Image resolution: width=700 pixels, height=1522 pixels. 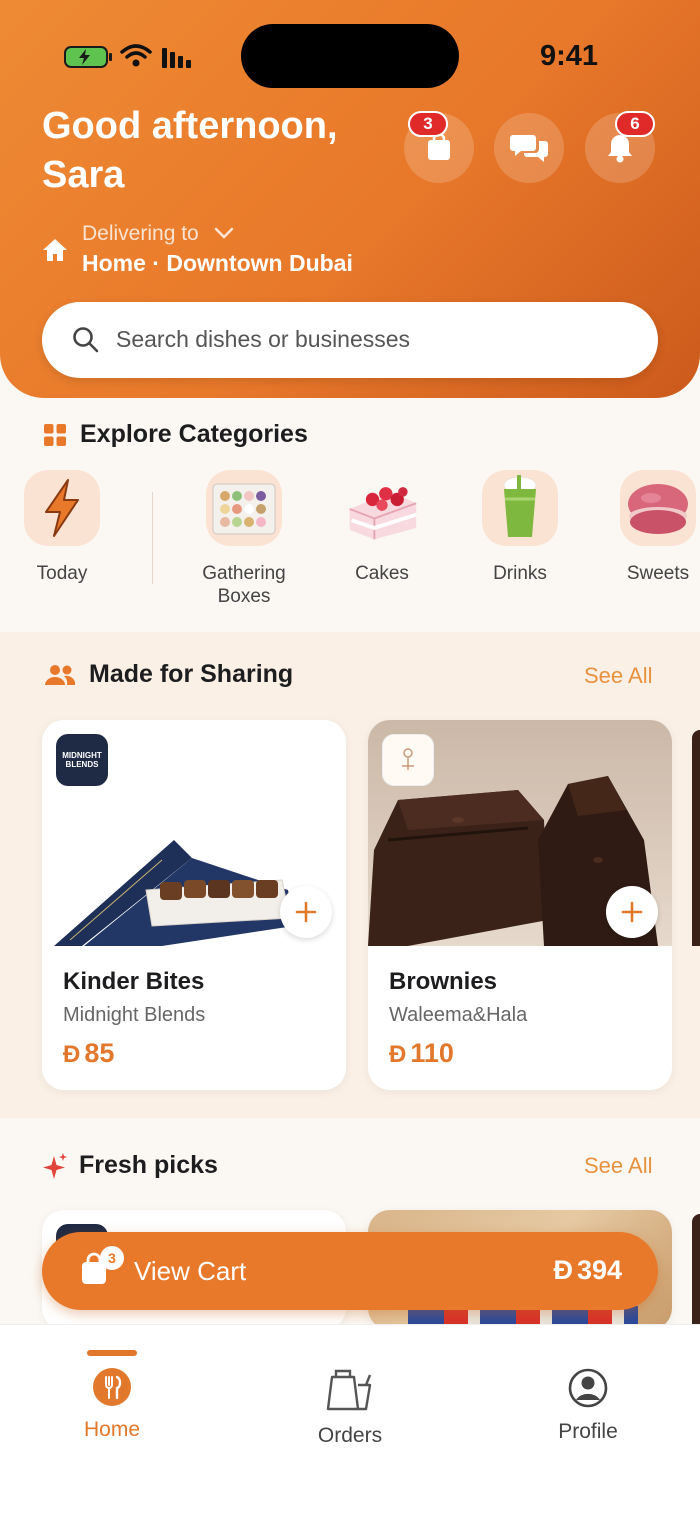 What do you see at coordinates (112, 1353) in the screenshot?
I see `active-tab-indicator` at bounding box center [112, 1353].